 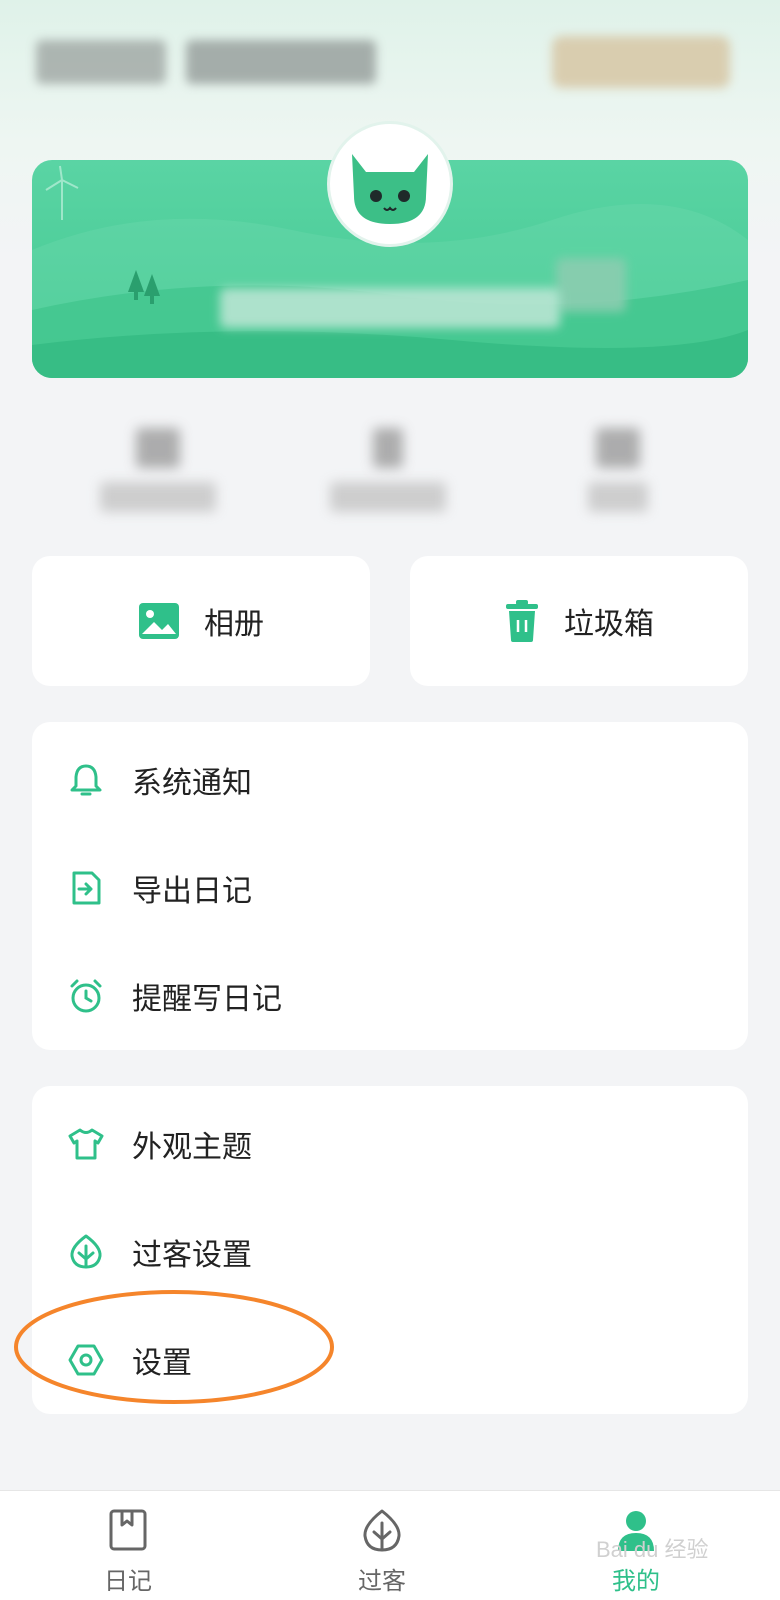 I want to click on blurred-header-button, so click(x=641, y=62).